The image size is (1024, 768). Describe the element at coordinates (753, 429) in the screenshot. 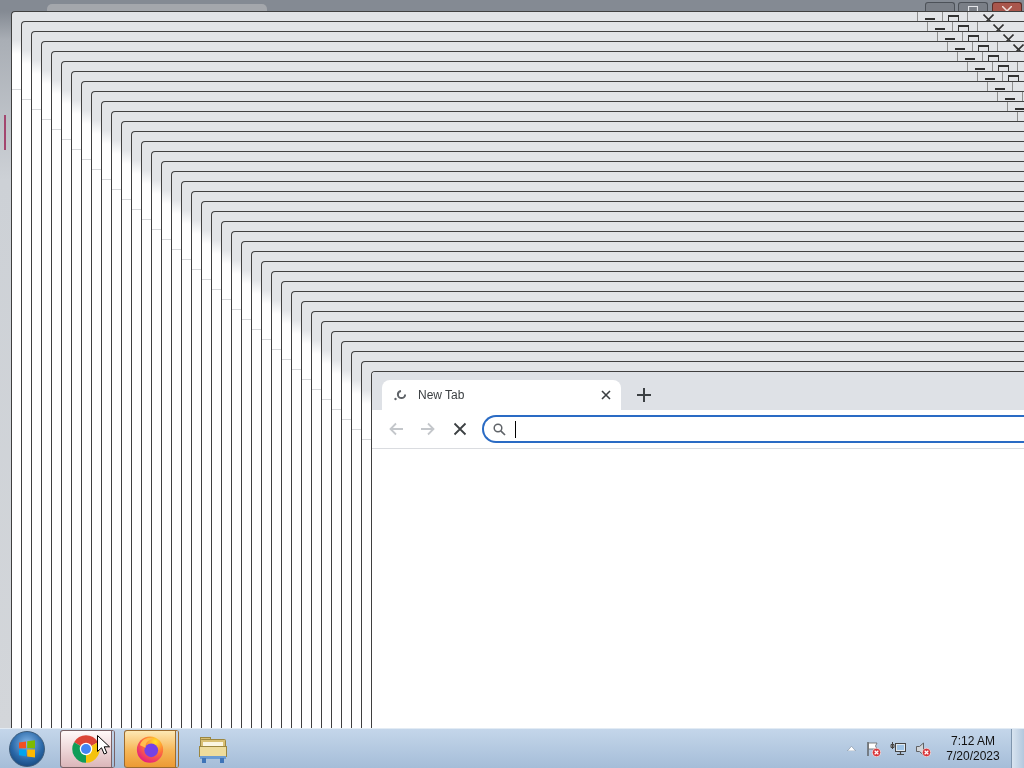

I see `address-bar` at that location.